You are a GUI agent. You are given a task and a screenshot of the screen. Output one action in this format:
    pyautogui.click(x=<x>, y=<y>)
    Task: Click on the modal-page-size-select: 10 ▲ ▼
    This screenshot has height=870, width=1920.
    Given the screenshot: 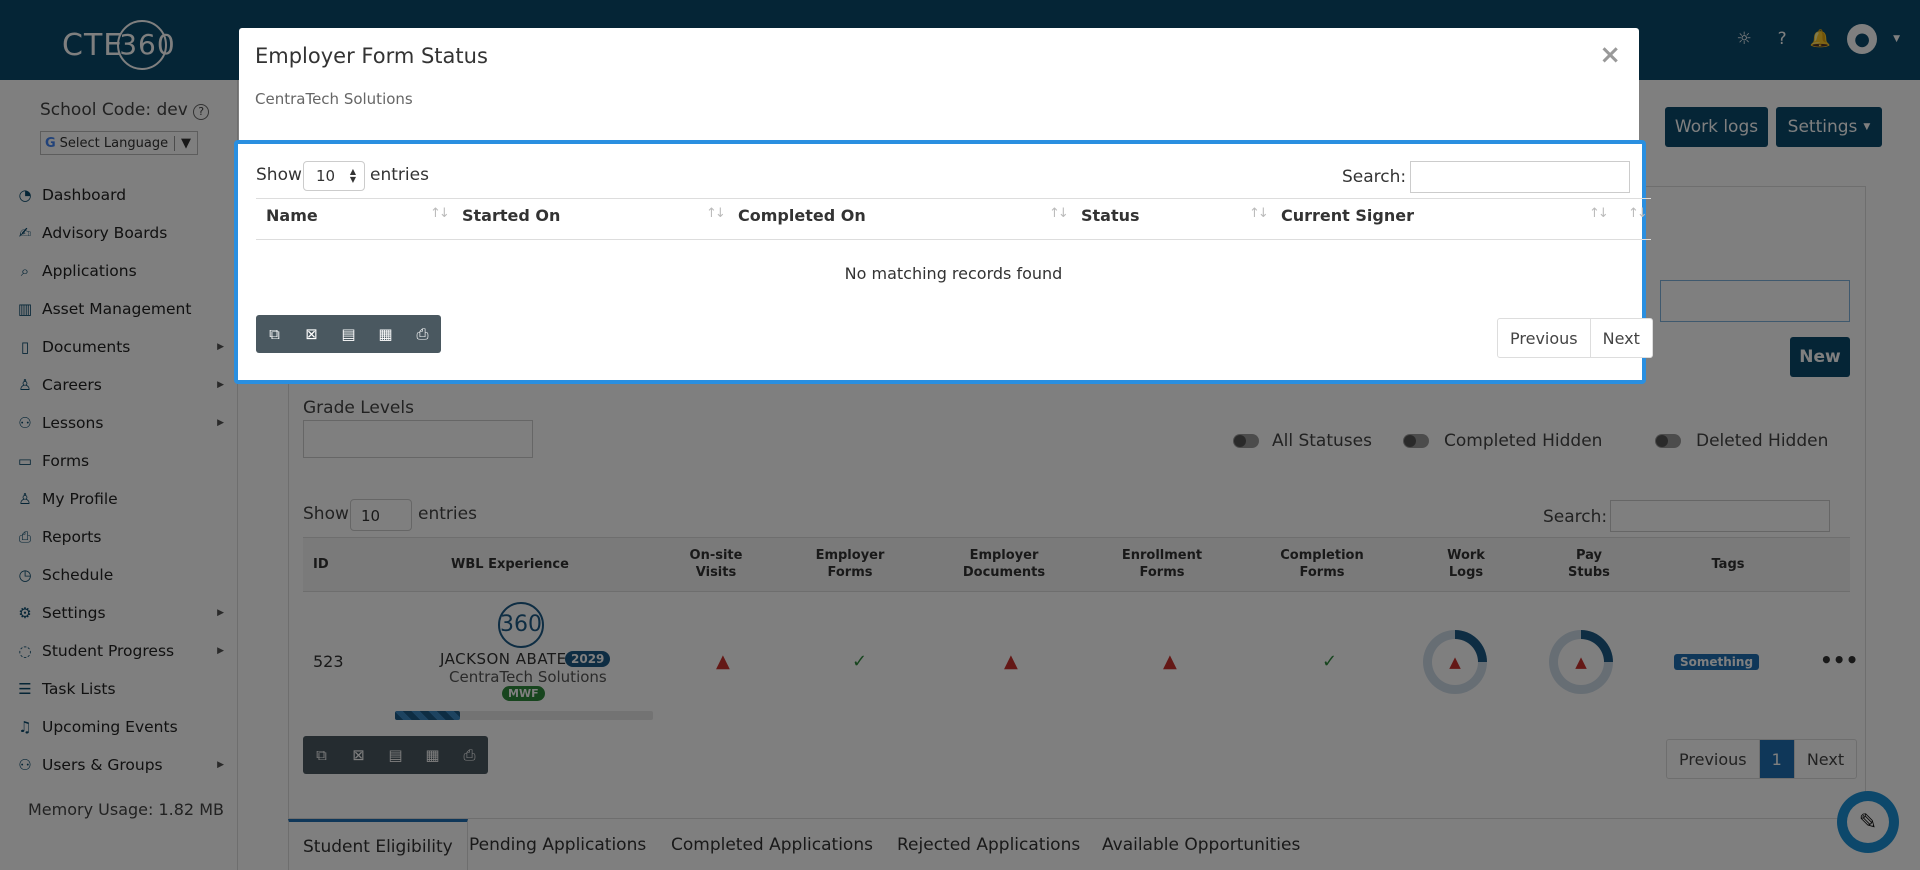 What is the action you would take?
    pyautogui.click(x=334, y=176)
    